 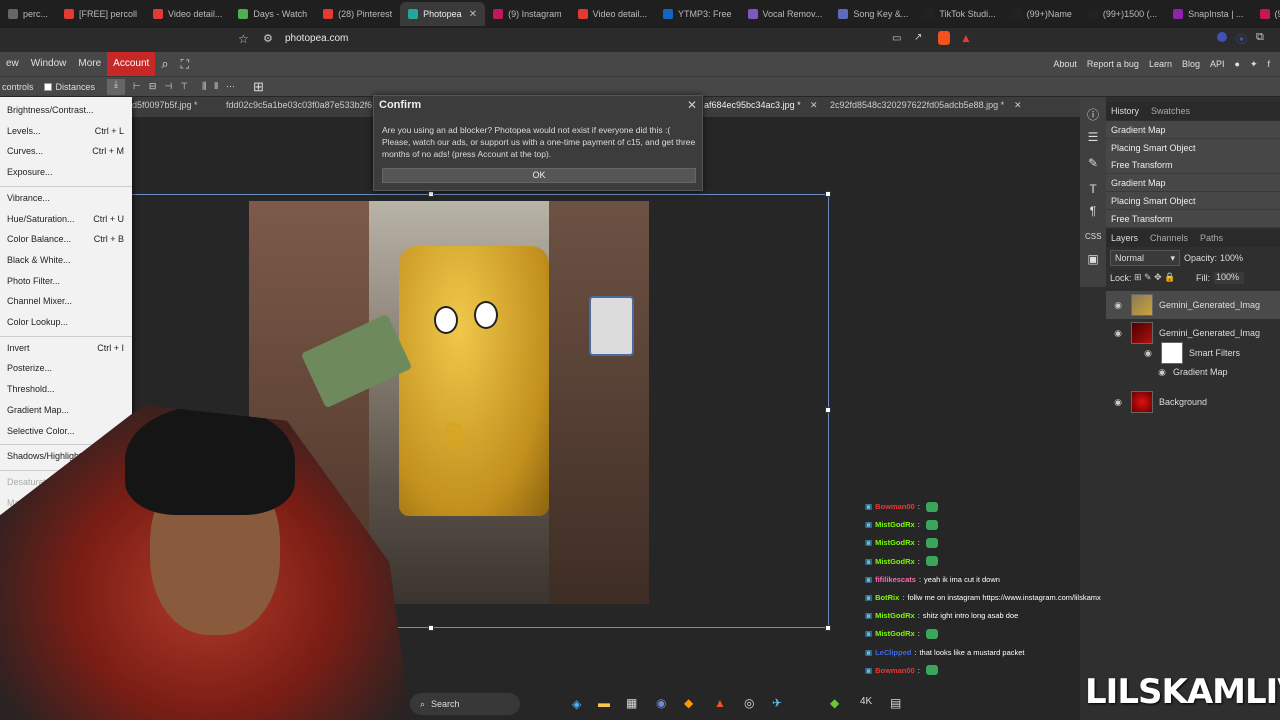 What do you see at coordinates (1237, 64) in the screenshot?
I see `reddit-icon: ●` at bounding box center [1237, 64].